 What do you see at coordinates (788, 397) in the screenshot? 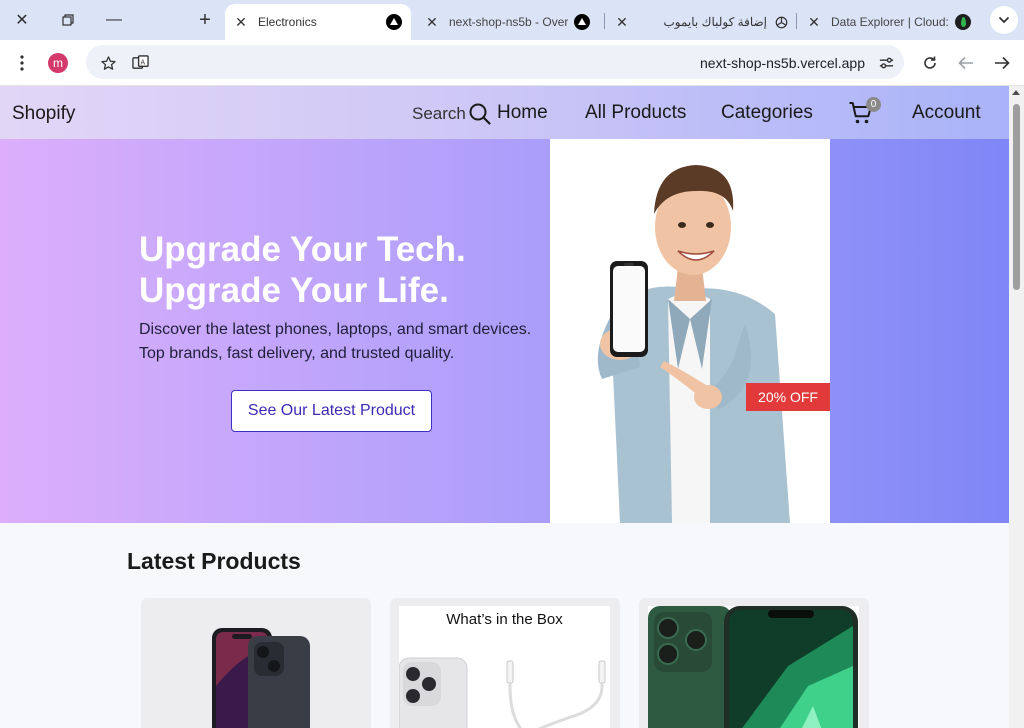
I see `discount-badge: 20% OFF` at bounding box center [788, 397].